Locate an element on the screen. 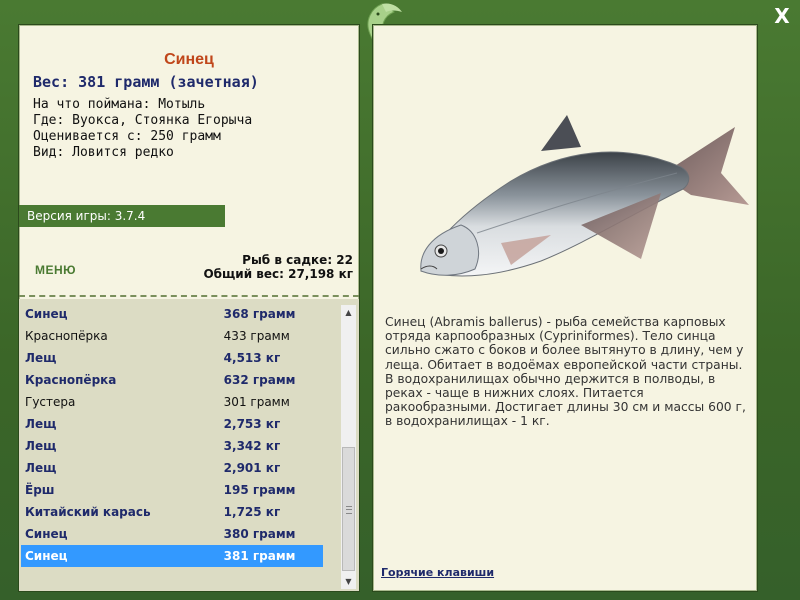  catch-fish-name: Китайский карась is located at coordinates (88, 512).